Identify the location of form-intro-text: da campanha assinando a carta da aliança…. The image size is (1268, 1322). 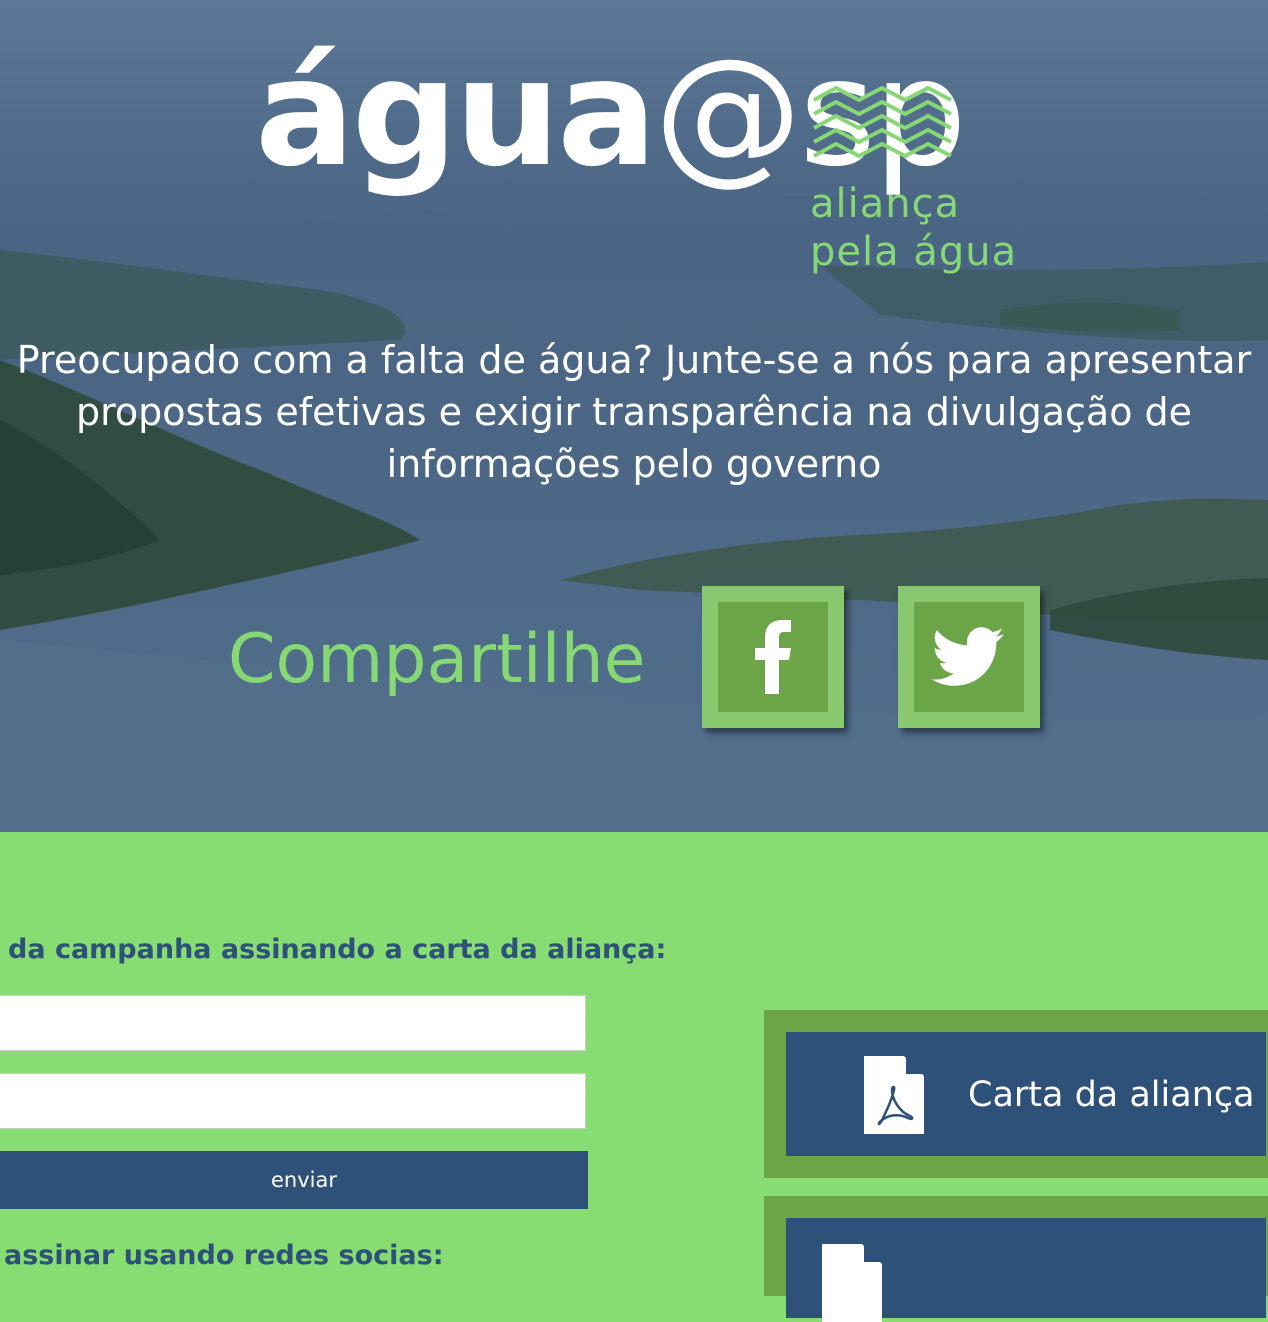
(337, 949).